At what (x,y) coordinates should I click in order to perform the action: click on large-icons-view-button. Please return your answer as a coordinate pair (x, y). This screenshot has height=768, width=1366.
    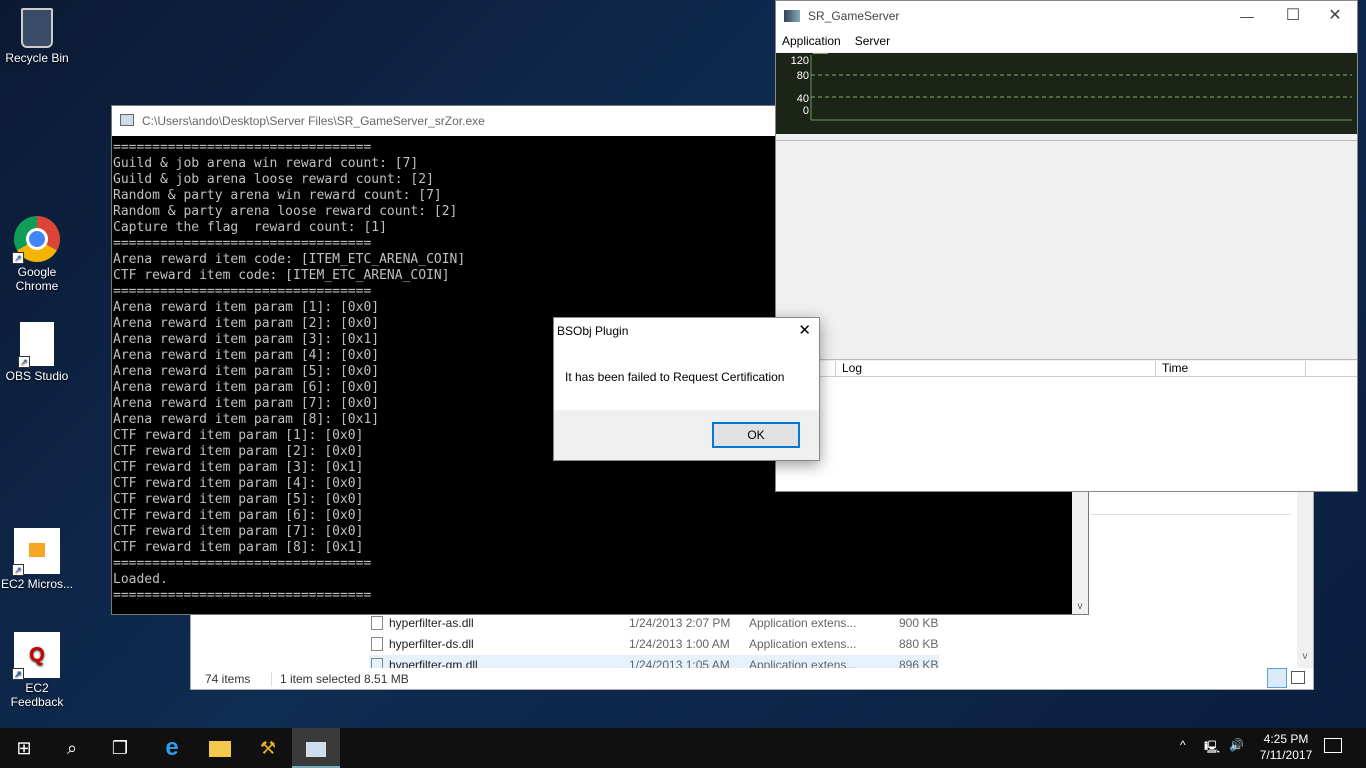
    Looking at the image, I should click on (1298, 677).